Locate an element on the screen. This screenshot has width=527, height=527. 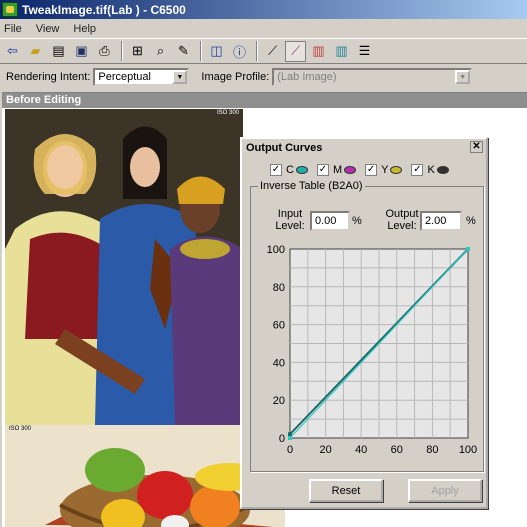
open-folder-icon: ▰ is located at coordinates (35, 51).